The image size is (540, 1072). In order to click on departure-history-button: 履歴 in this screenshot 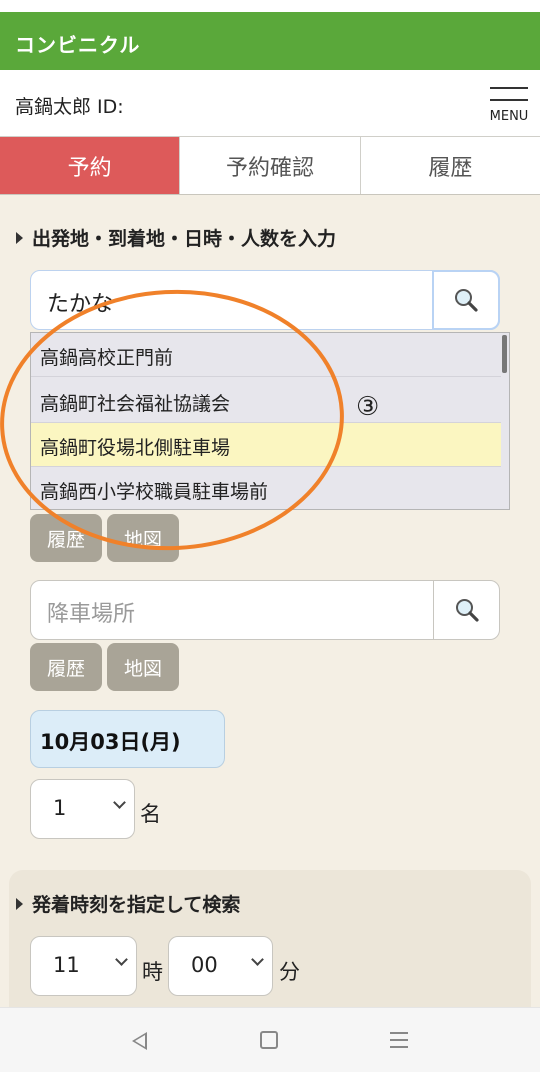, I will do `click(66, 538)`.